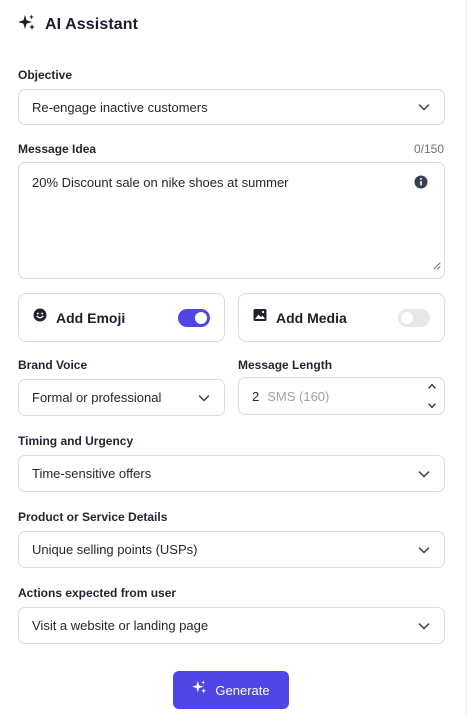 This screenshot has width=467, height=715. I want to click on character-counter: 0/150, so click(428, 149).